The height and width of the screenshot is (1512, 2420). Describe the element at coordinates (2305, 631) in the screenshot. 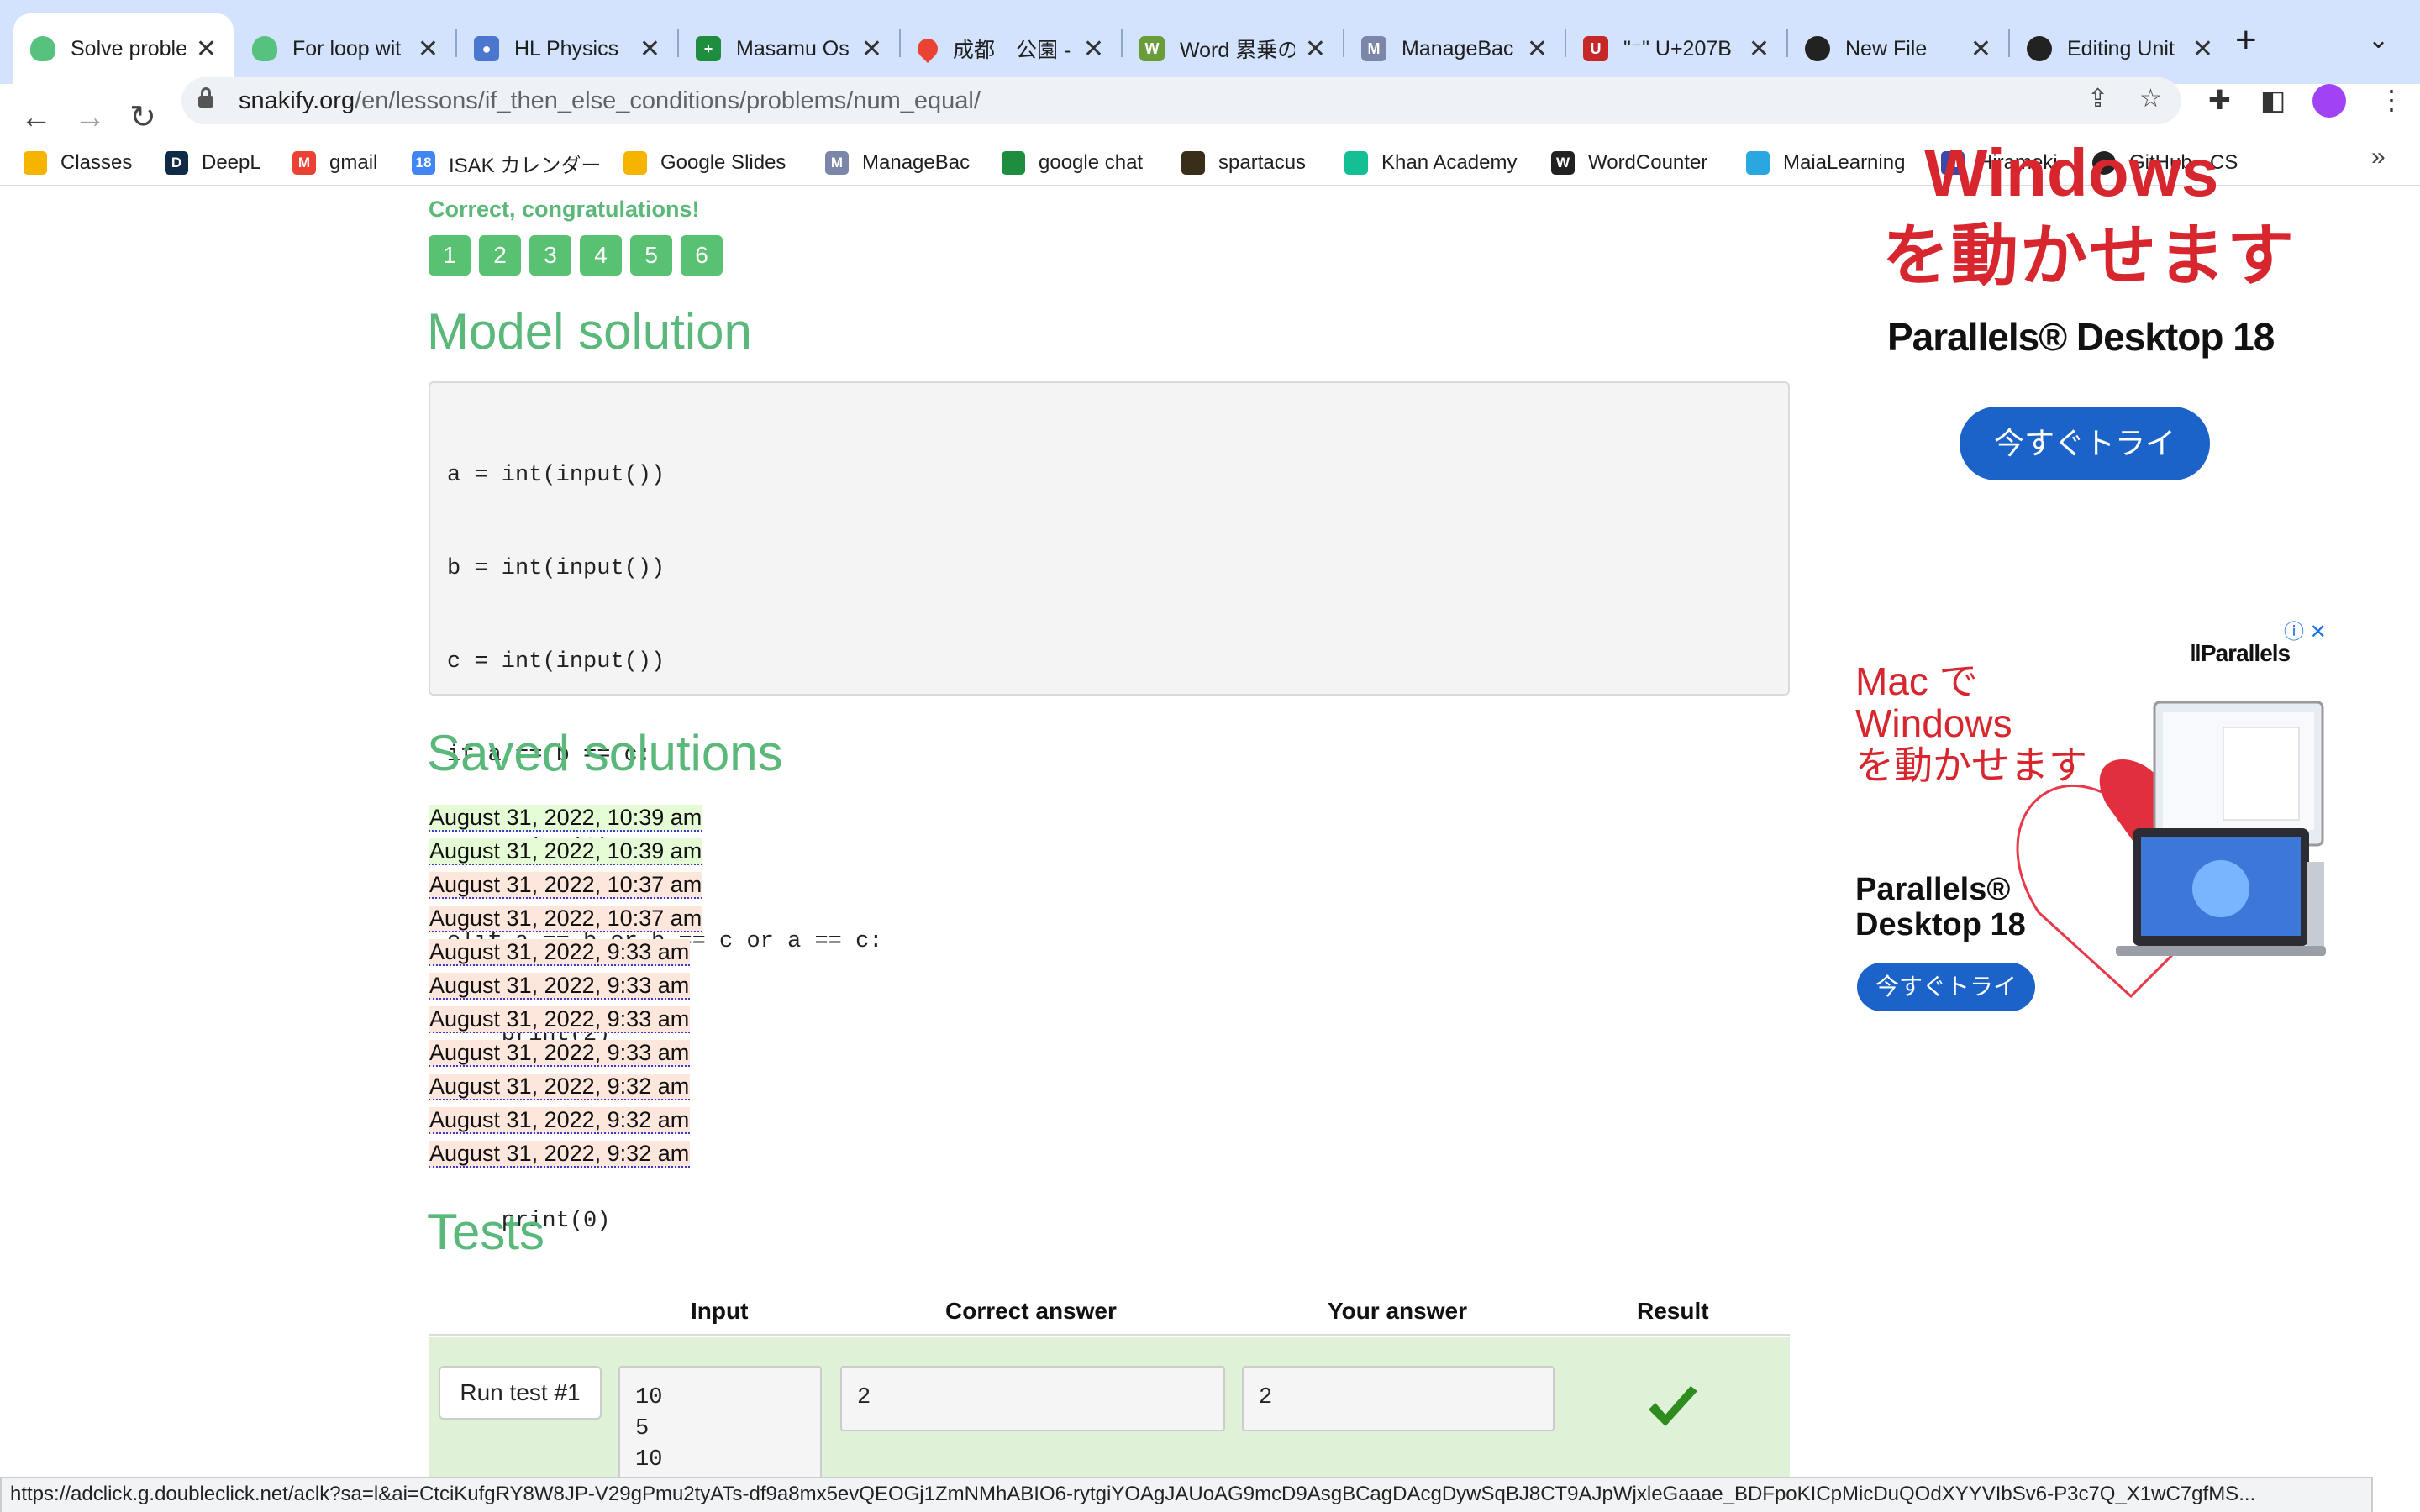

I see `ad-info-close-icon: ⓘ ✕` at that location.